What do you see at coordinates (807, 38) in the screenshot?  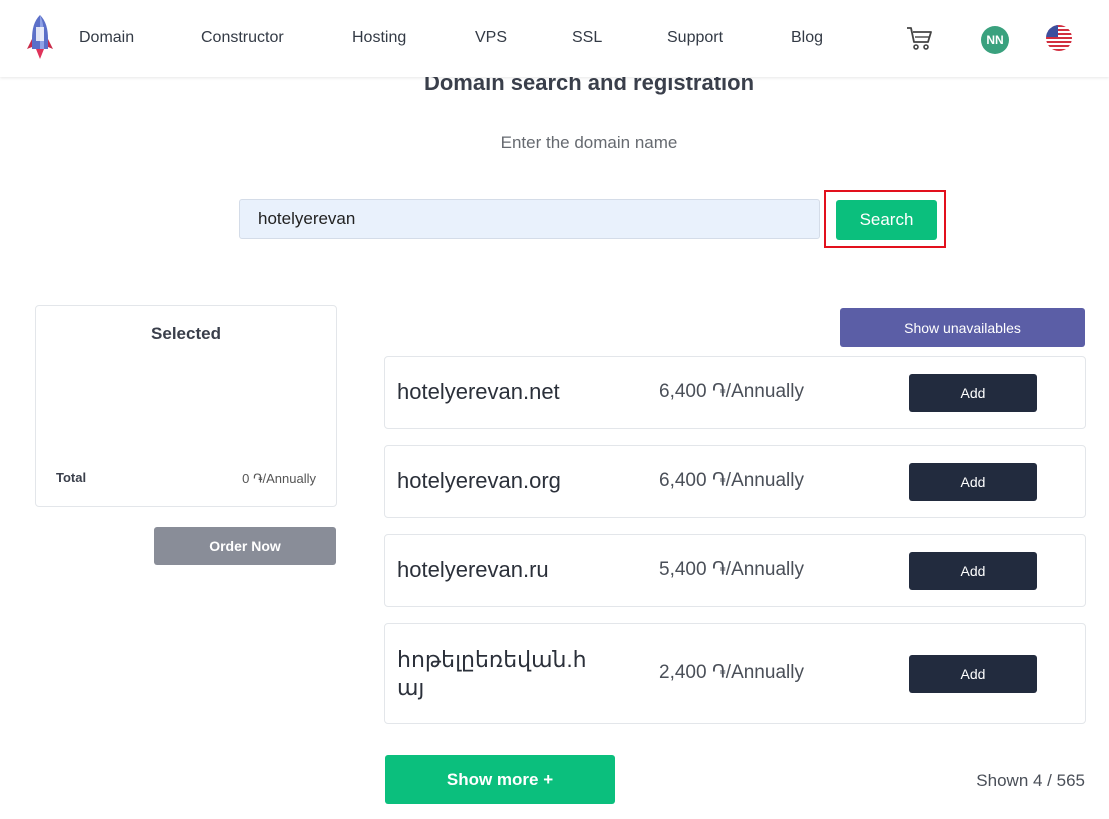 I see `nav-item-blog: Blog` at bounding box center [807, 38].